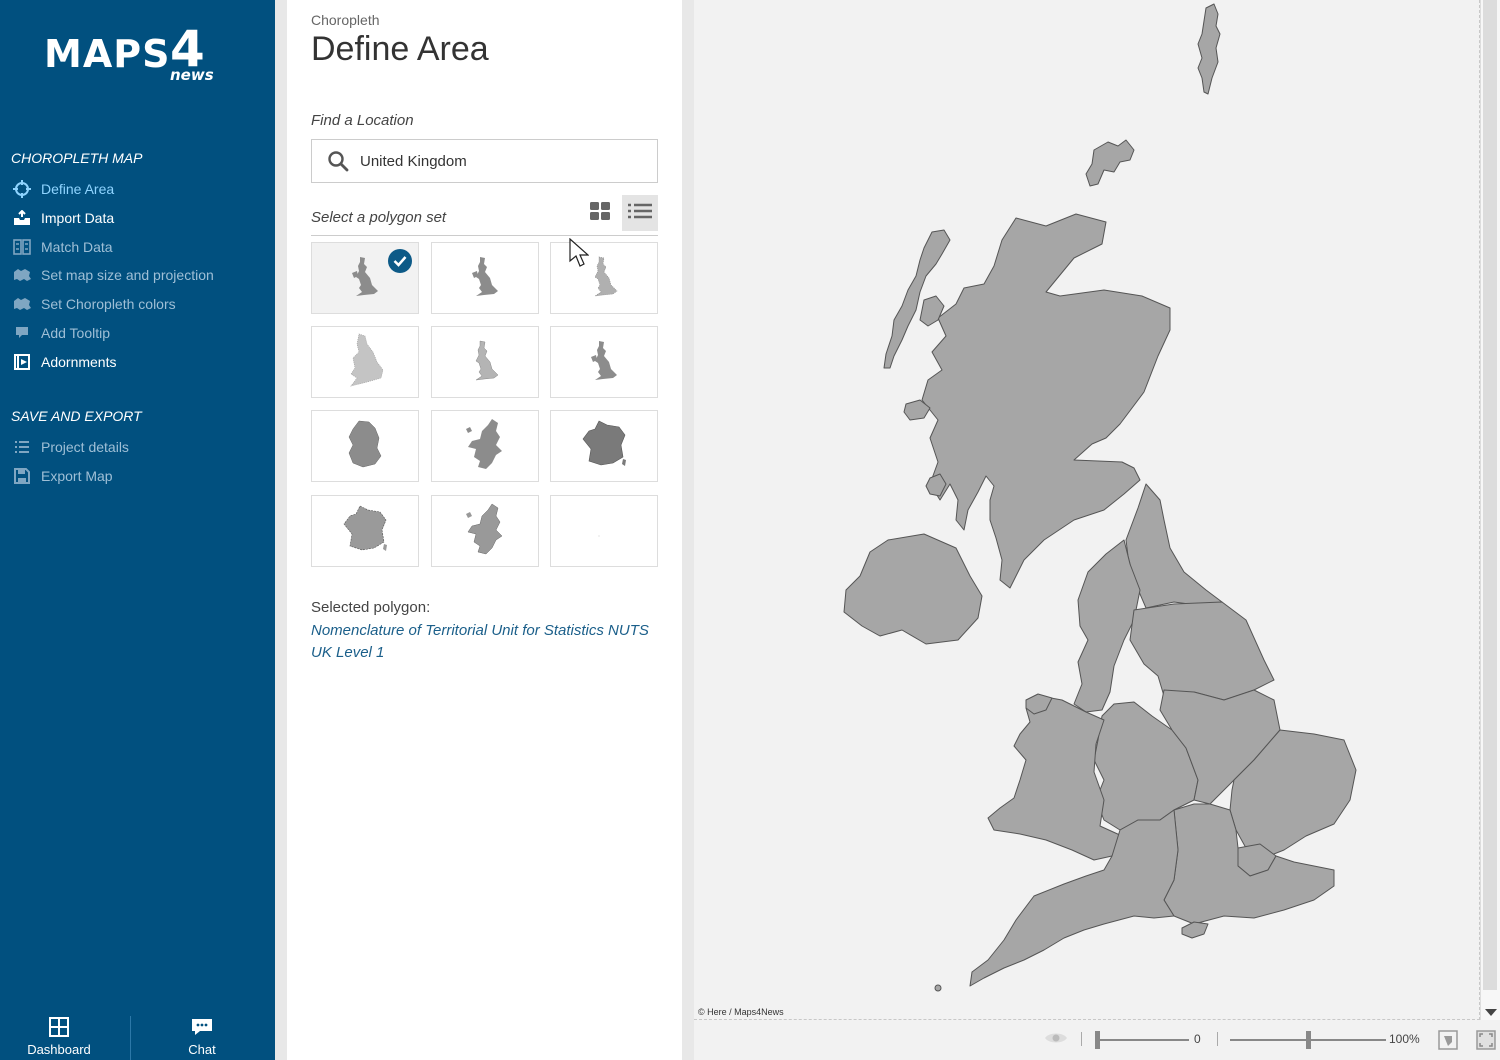  I want to click on nav-export-map: Export Map, so click(62, 476).